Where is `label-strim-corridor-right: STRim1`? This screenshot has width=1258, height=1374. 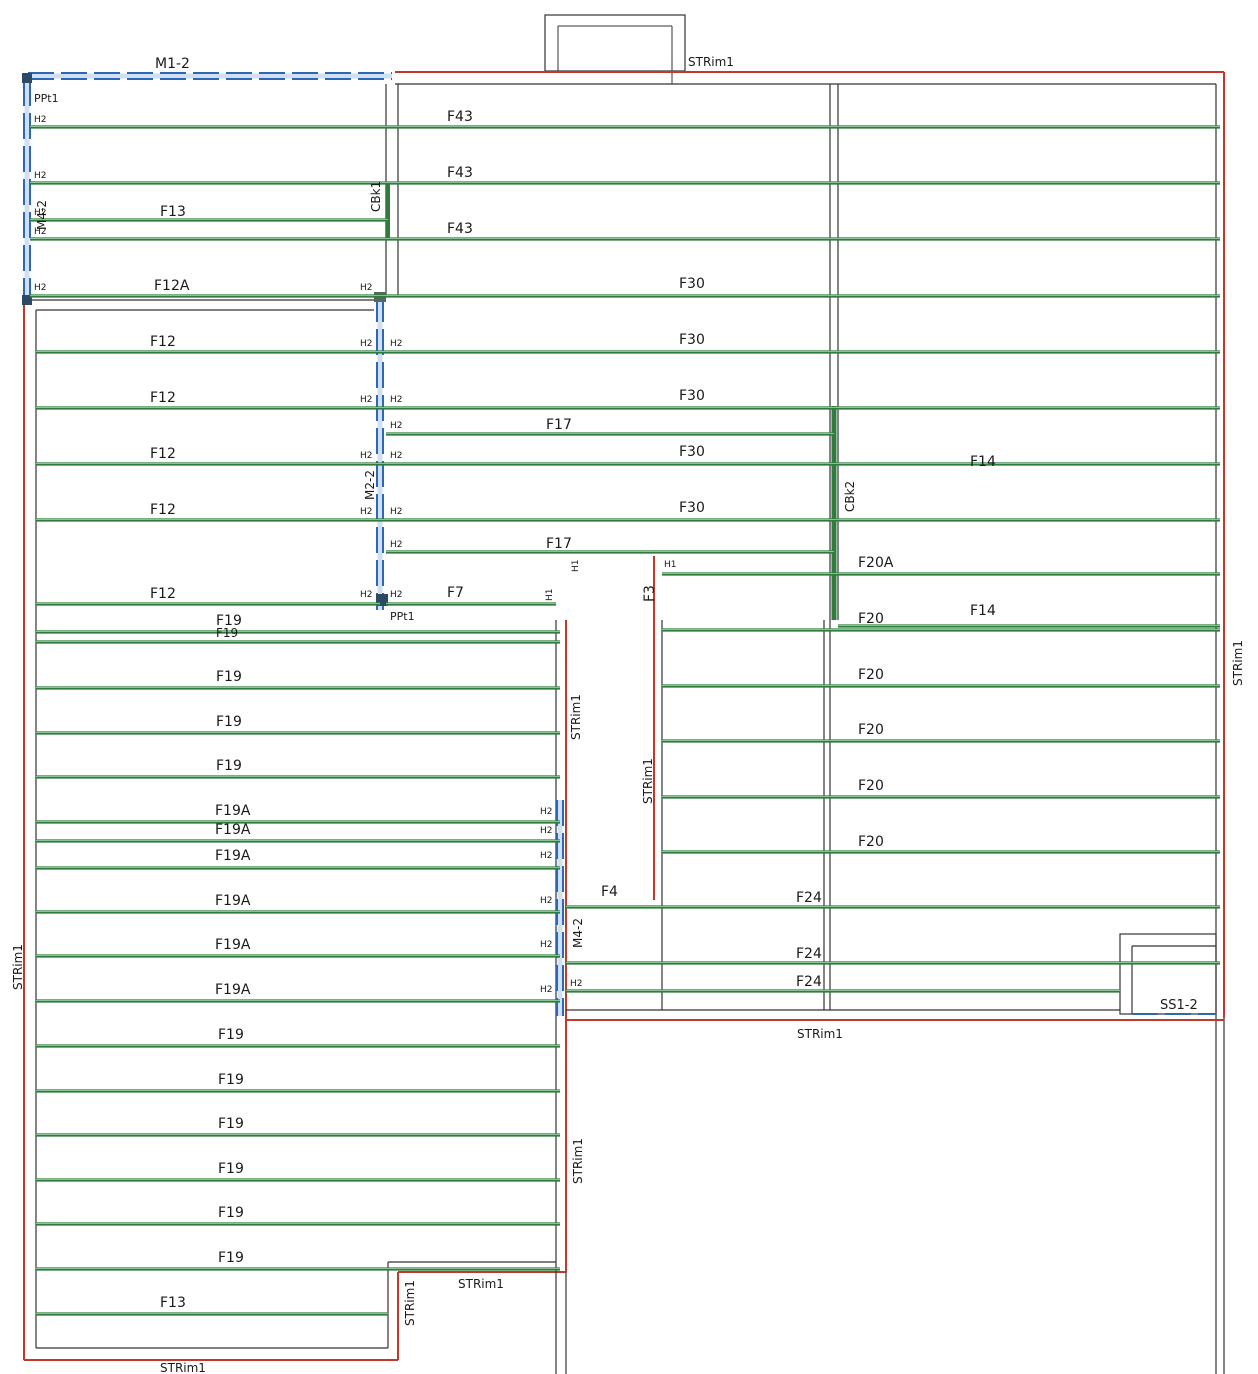 label-strim-corridor-right: STRim1 is located at coordinates (648, 781).